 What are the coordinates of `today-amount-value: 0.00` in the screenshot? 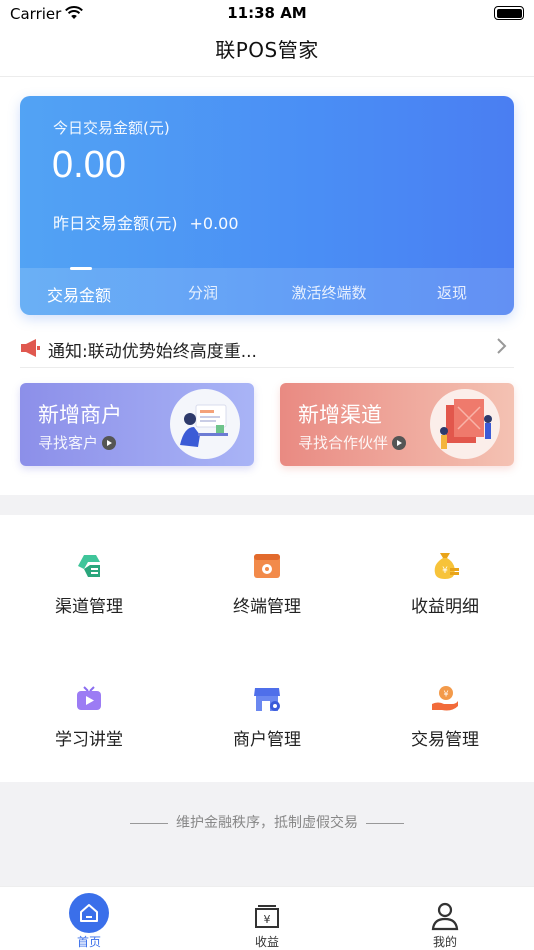 It's located at (89, 165).